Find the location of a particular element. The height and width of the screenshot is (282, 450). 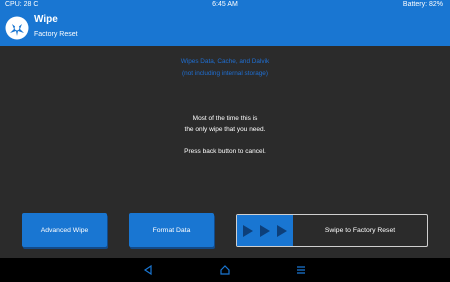

back-icon is located at coordinates (148, 270).